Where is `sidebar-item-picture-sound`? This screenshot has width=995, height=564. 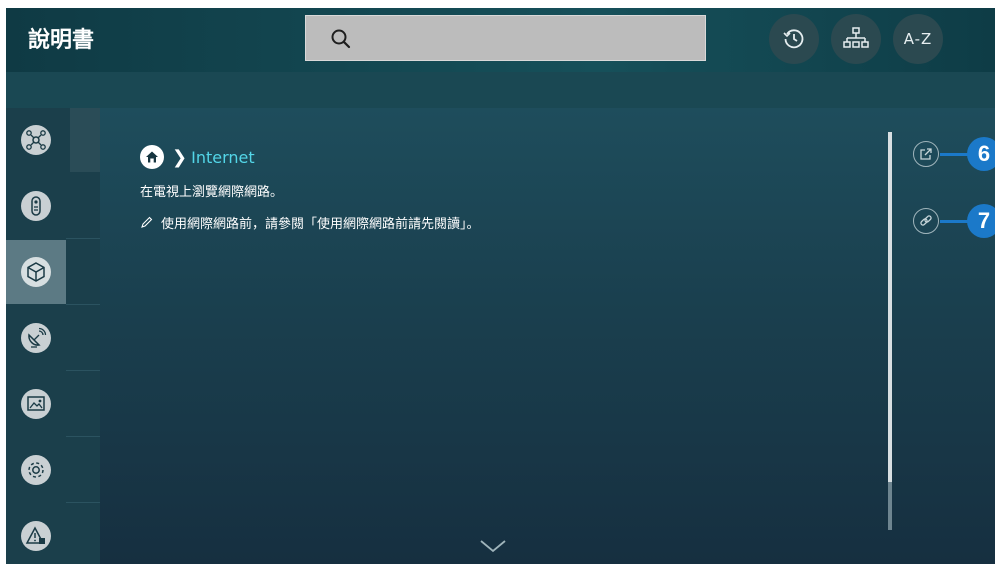 sidebar-item-picture-sound is located at coordinates (36, 404).